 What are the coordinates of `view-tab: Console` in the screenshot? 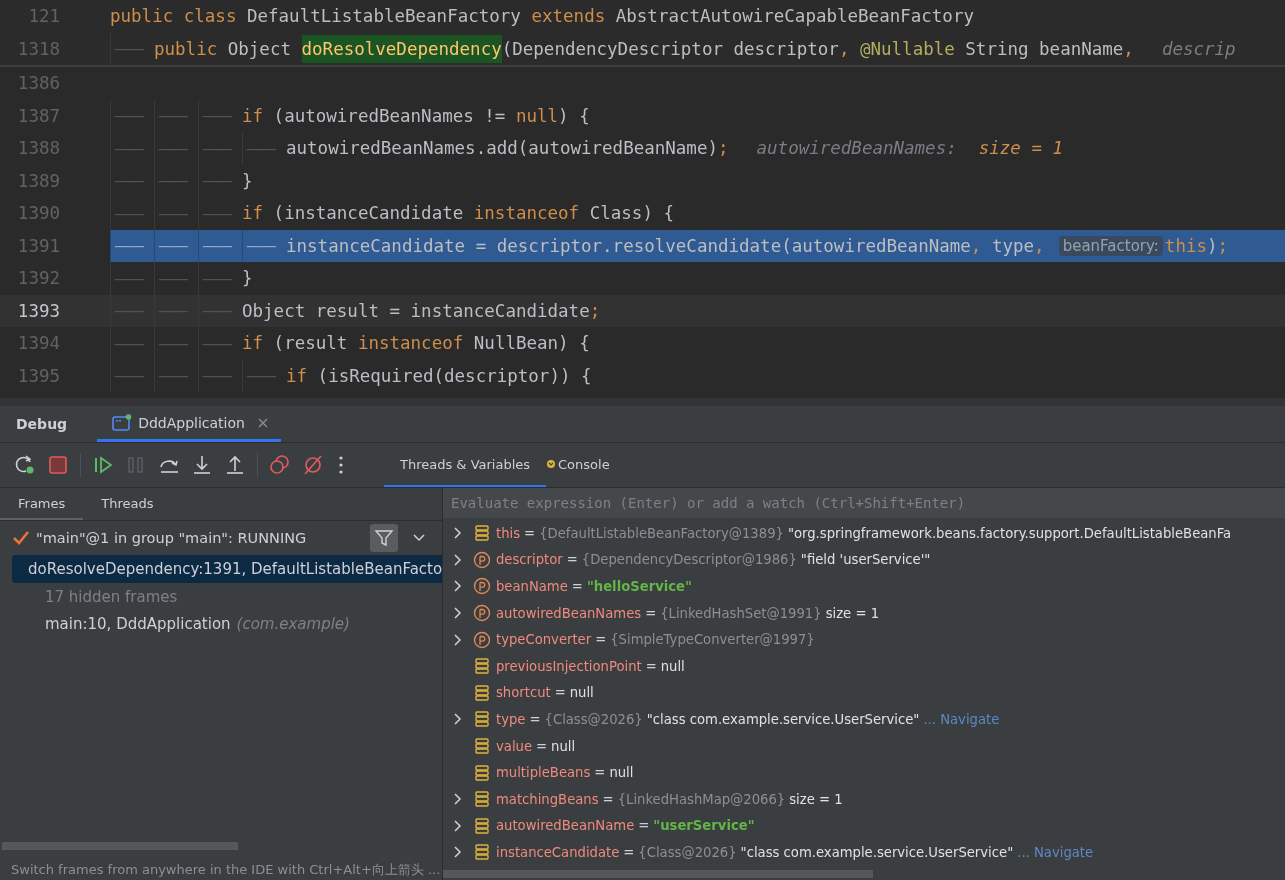 It's located at (586, 465).